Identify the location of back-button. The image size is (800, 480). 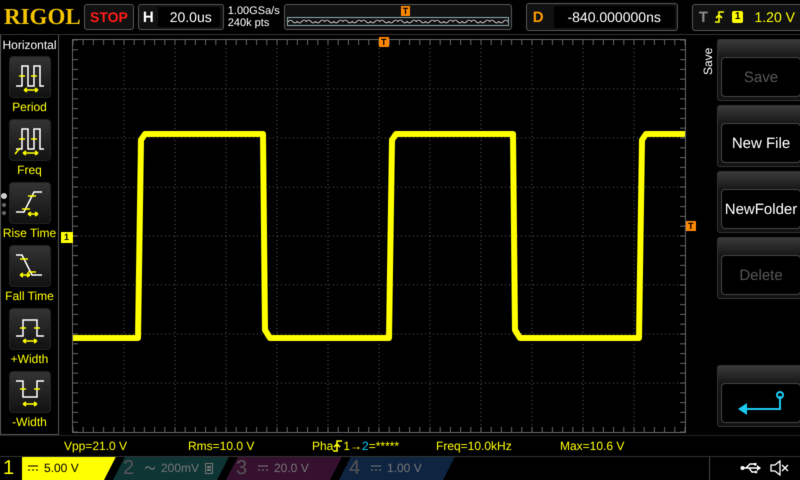
(758, 396).